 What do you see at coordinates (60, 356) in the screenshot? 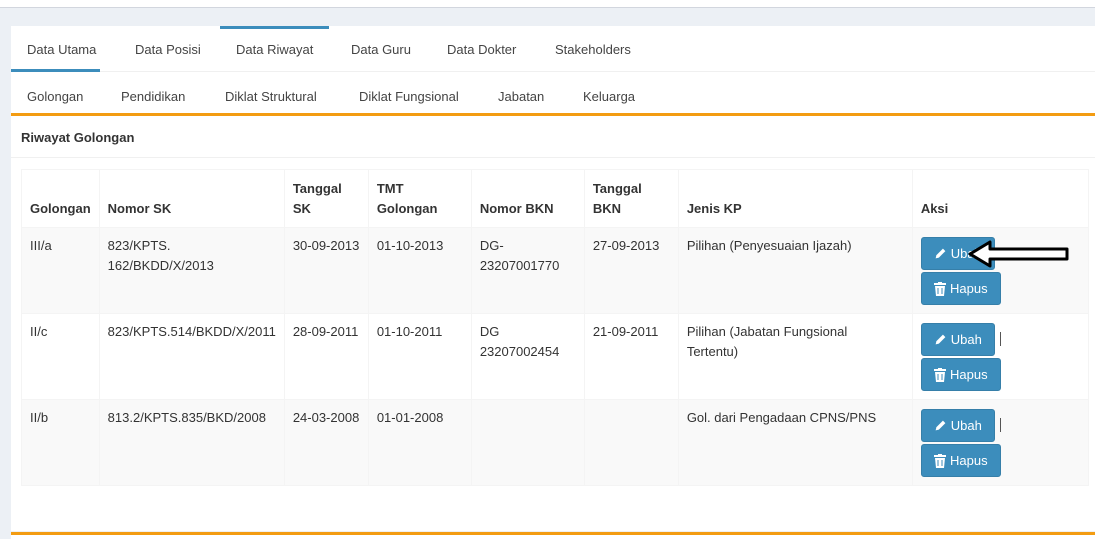
I see `cell-golongan: II/c` at bounding box center [60, 356].